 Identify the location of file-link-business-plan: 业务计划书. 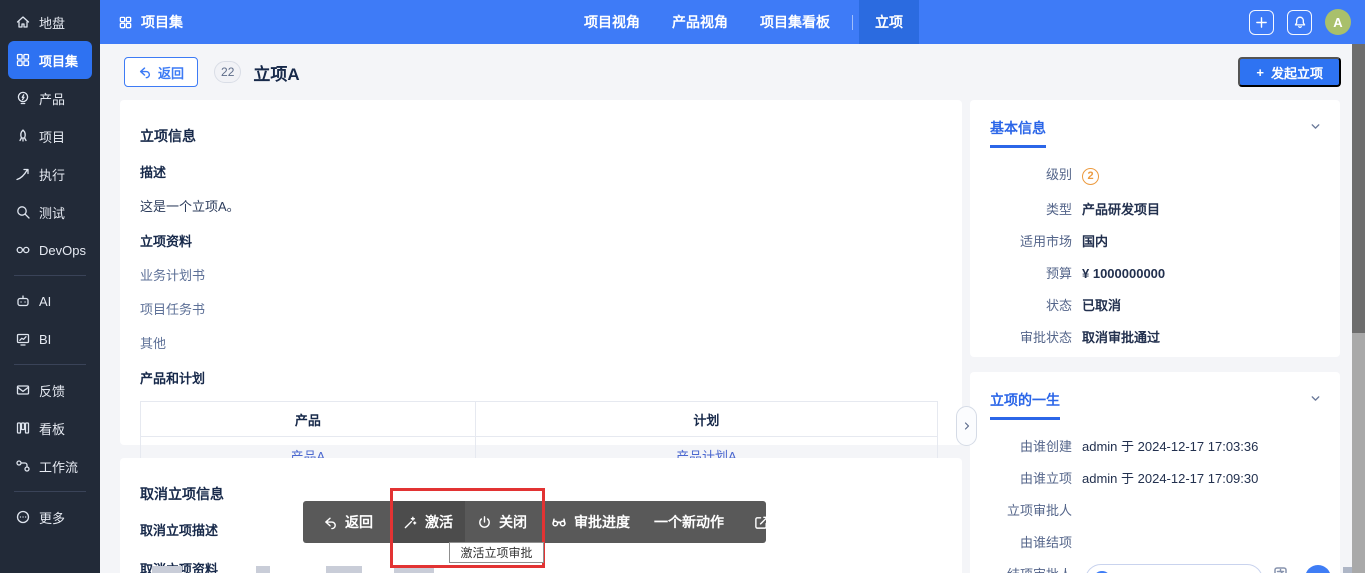
(172, 274).